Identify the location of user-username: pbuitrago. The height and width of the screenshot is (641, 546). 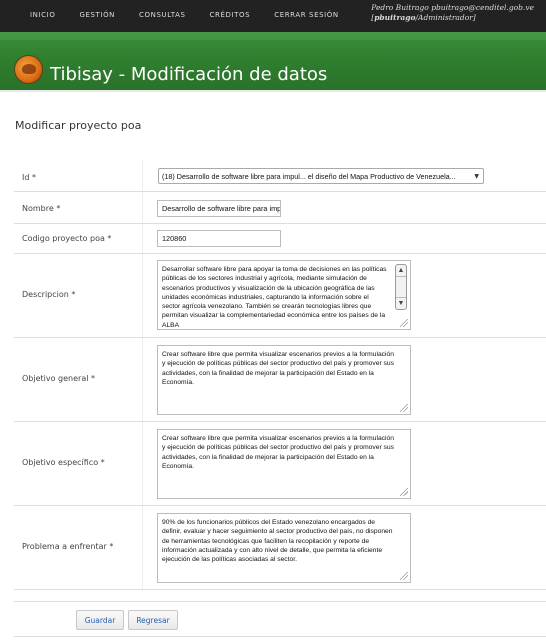
(395, 17).